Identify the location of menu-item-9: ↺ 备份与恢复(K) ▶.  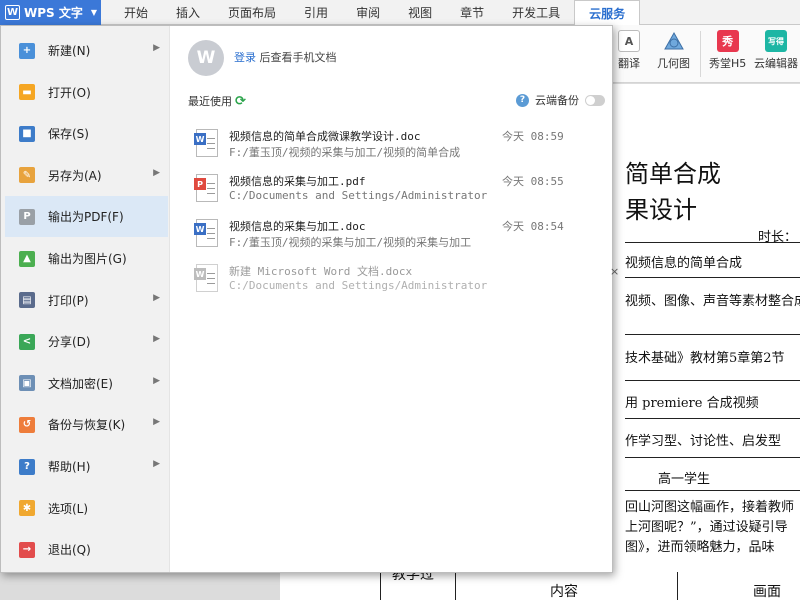
(86, 424).